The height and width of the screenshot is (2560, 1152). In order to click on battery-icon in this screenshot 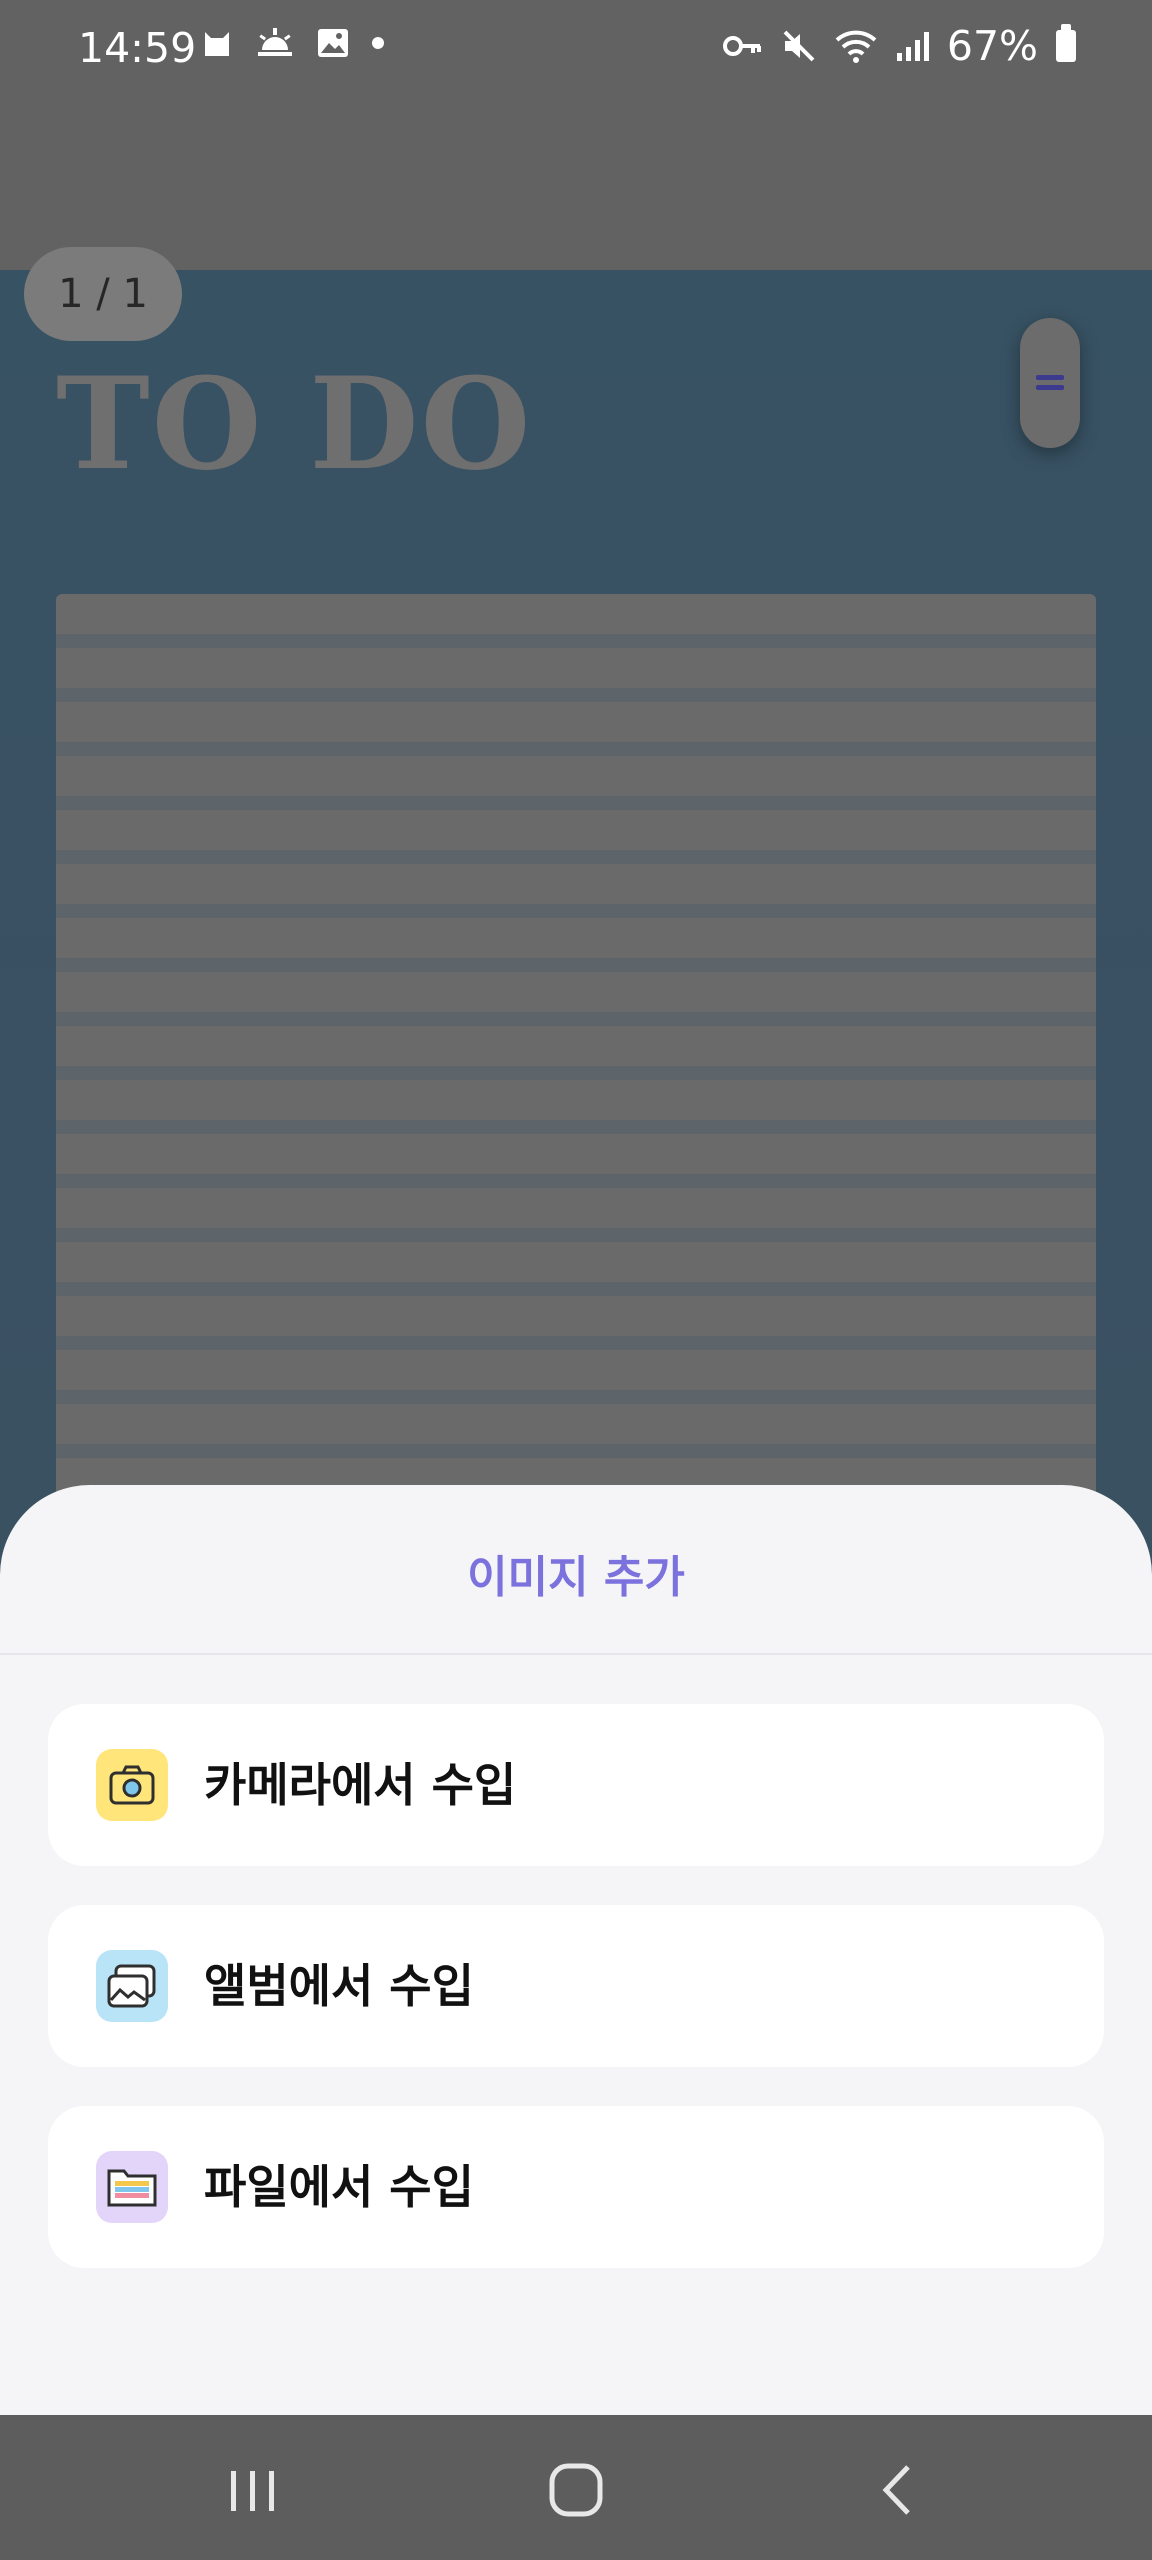, I will do `click(1066, 43)`.